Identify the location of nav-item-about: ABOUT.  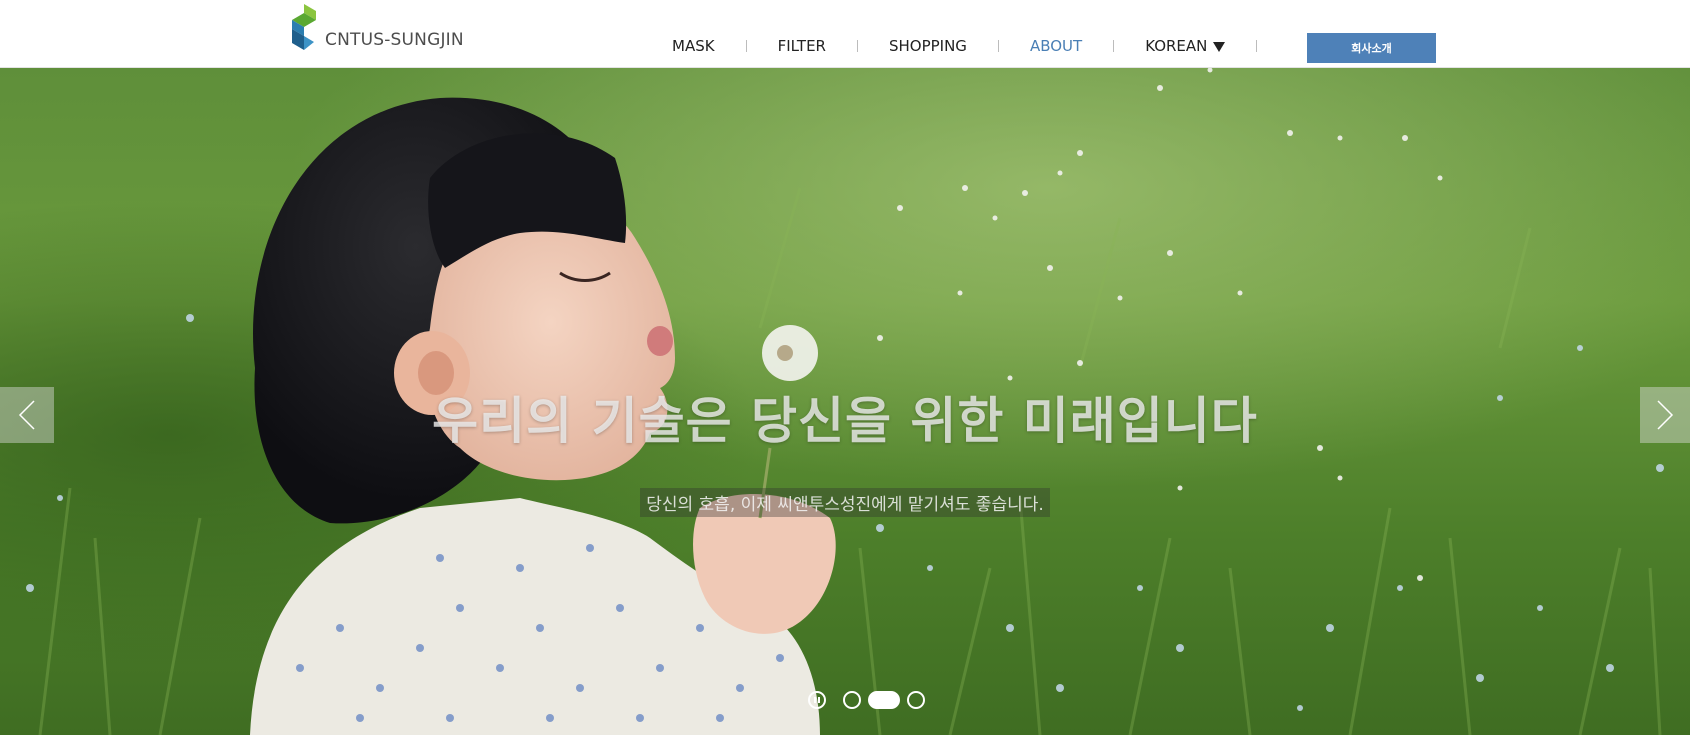
(1056, 46).